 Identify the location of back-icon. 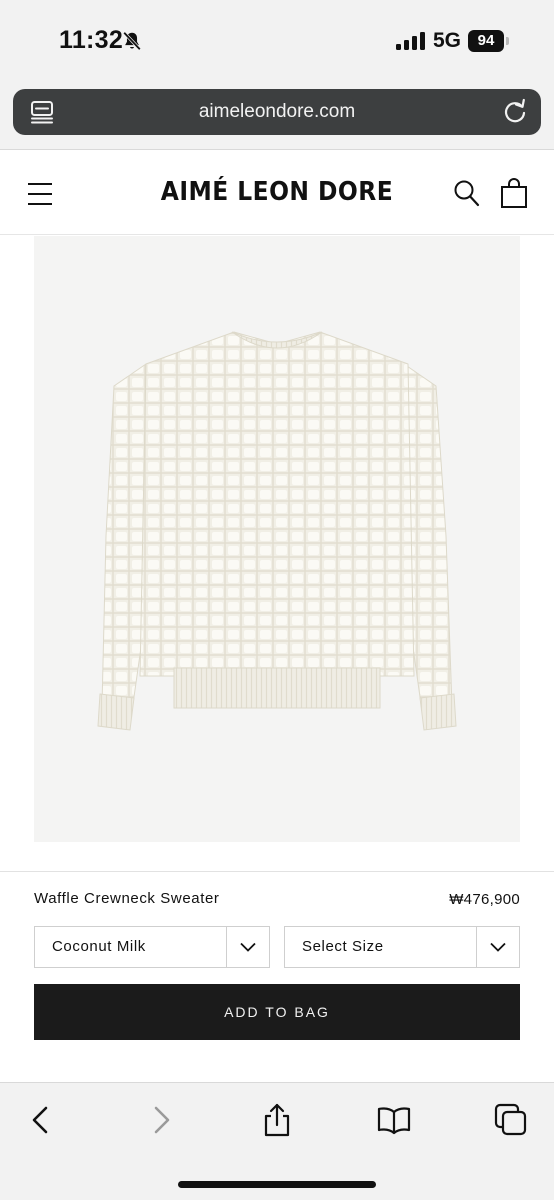
(41, 1120).